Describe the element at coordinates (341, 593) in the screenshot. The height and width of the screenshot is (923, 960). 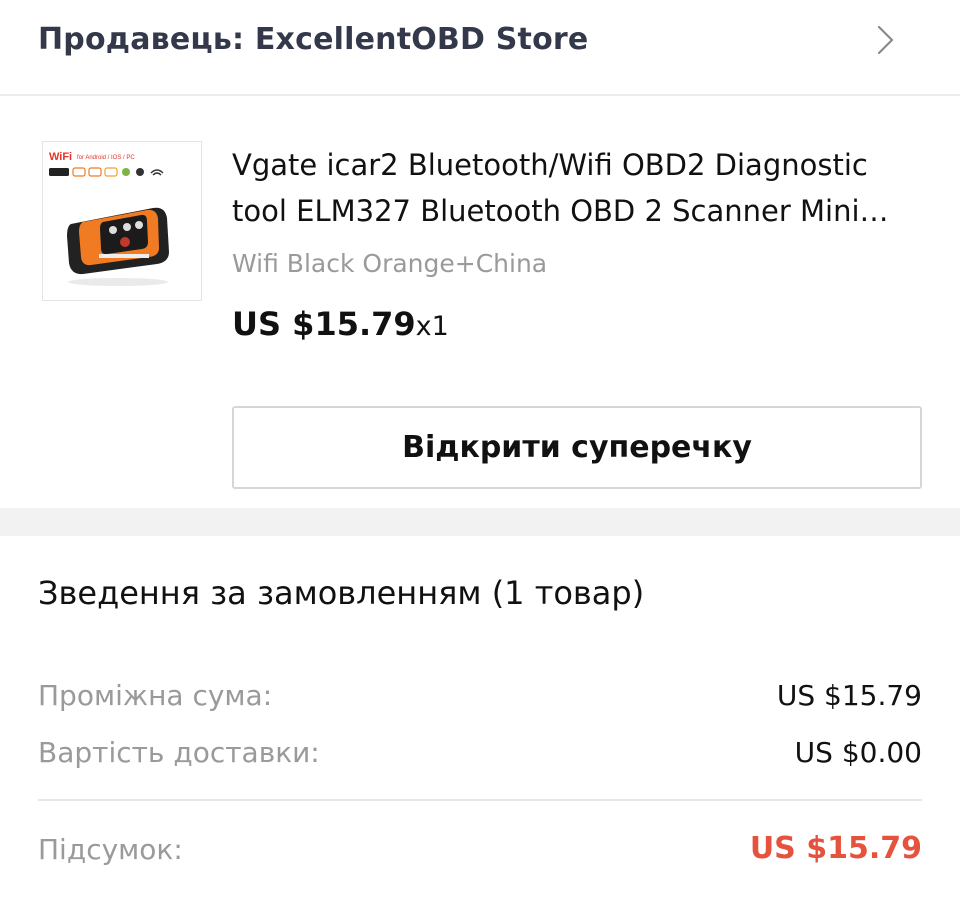
I see `order-summary-title: Зведення за замовленням (1 товар)` at that location.